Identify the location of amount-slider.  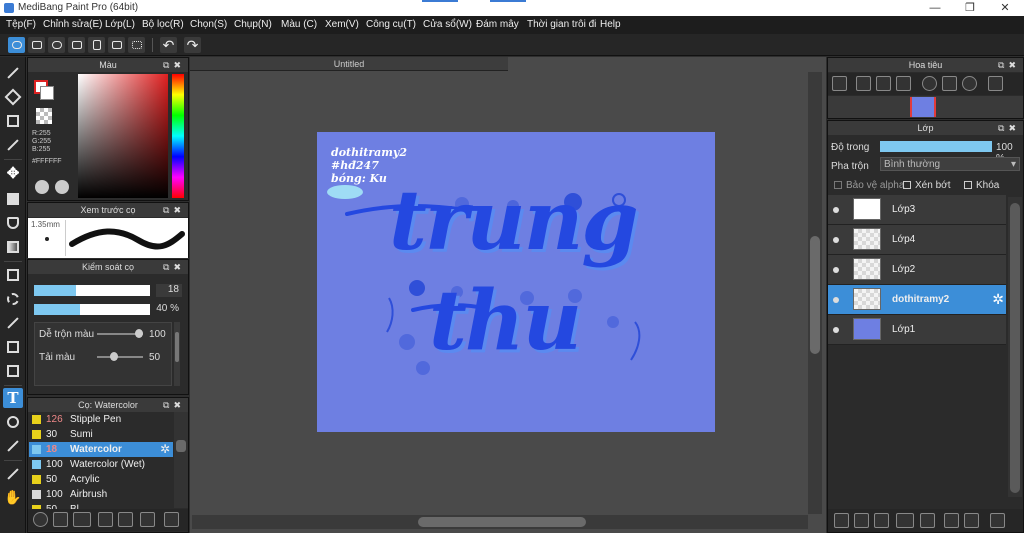
(120, 357).